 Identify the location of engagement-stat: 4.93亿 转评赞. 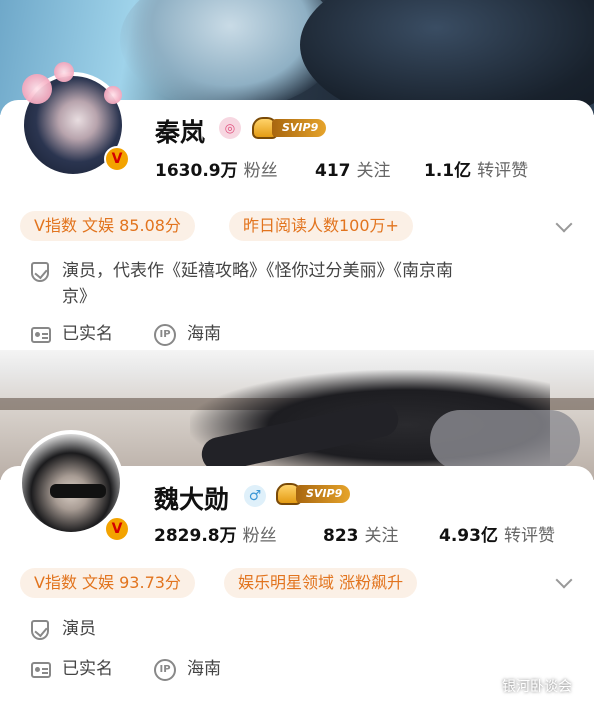
(497, 533).